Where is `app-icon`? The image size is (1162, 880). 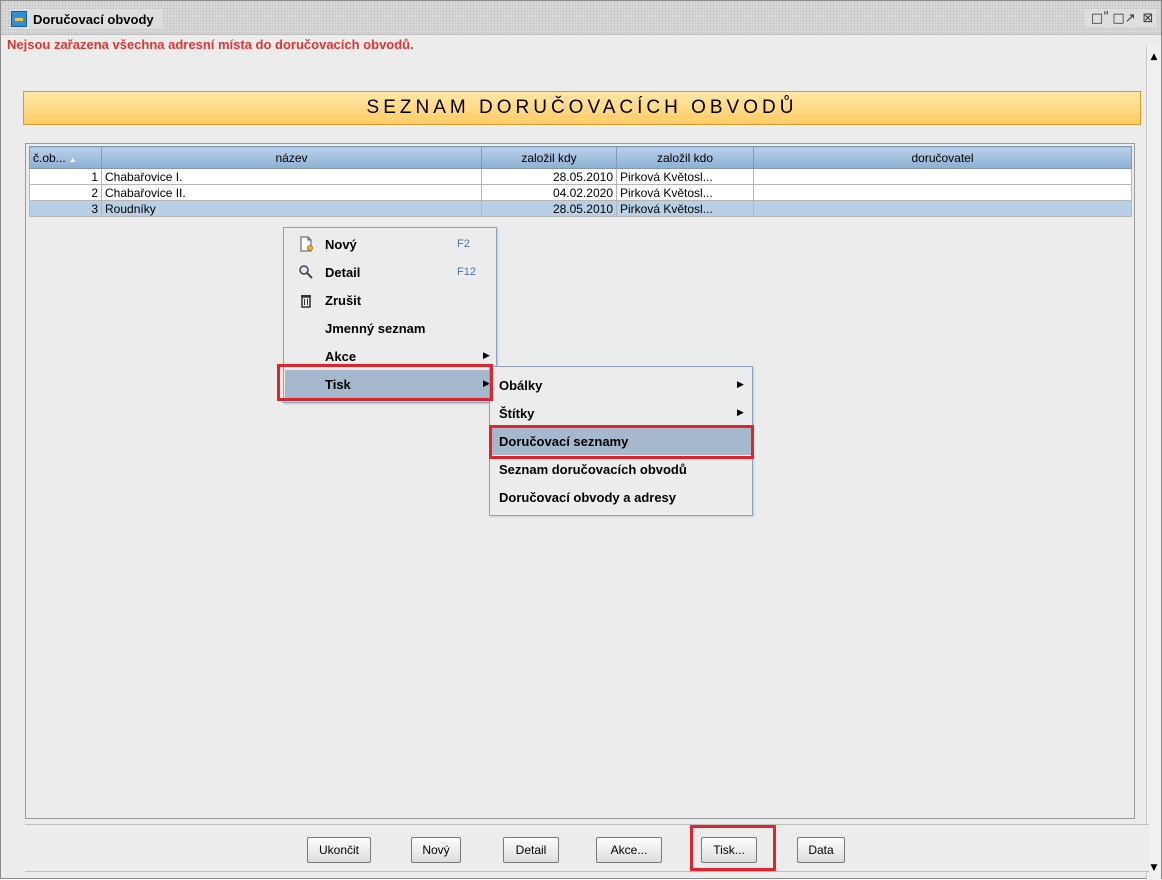
app-icon is located at coordinates (19, 19).